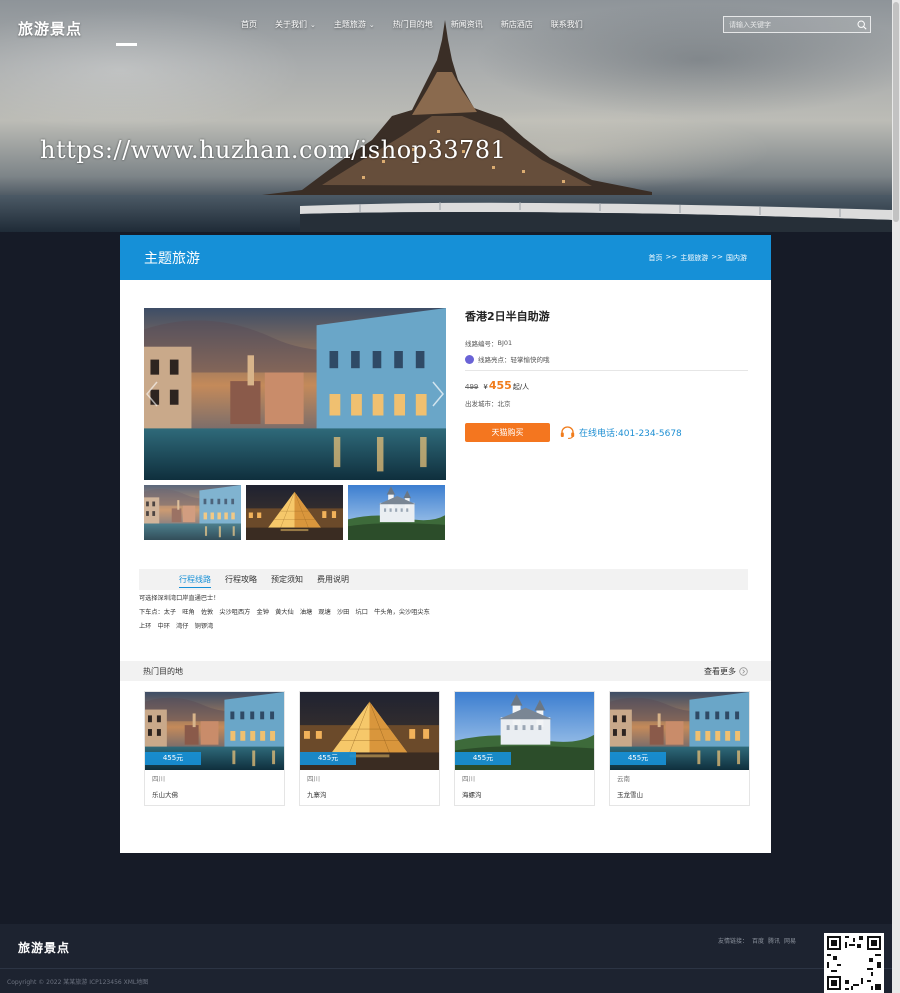  What do you see at coordinates (530, 360) in the screenshot?
I see `route-highlight-value: 轻掌愉快的哦` at bounding box center [530, 360].